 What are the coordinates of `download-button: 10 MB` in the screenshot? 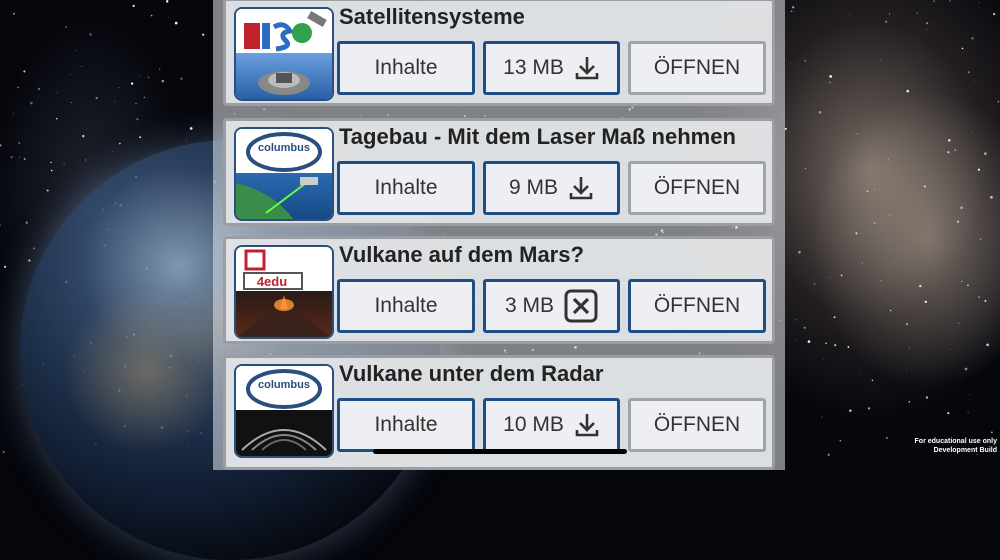 It's located at (551, 425).